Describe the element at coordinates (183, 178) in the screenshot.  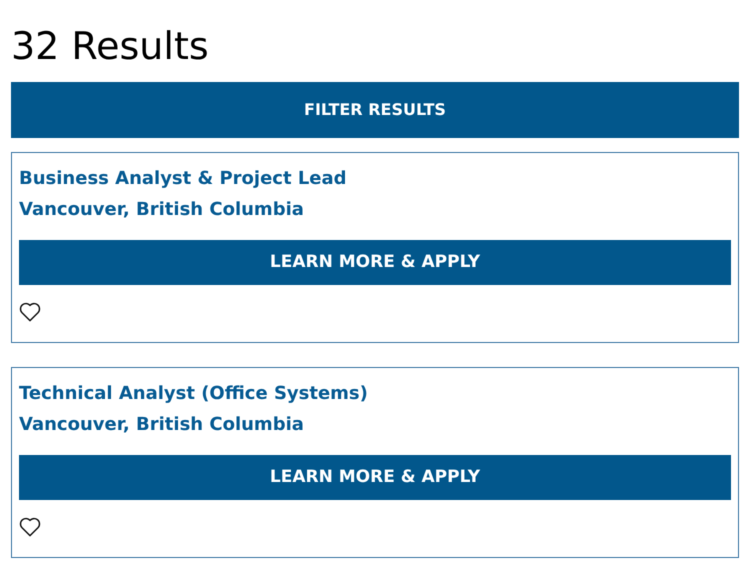
I see `job-title-link: Business Analyst & Project Lead` at that location.